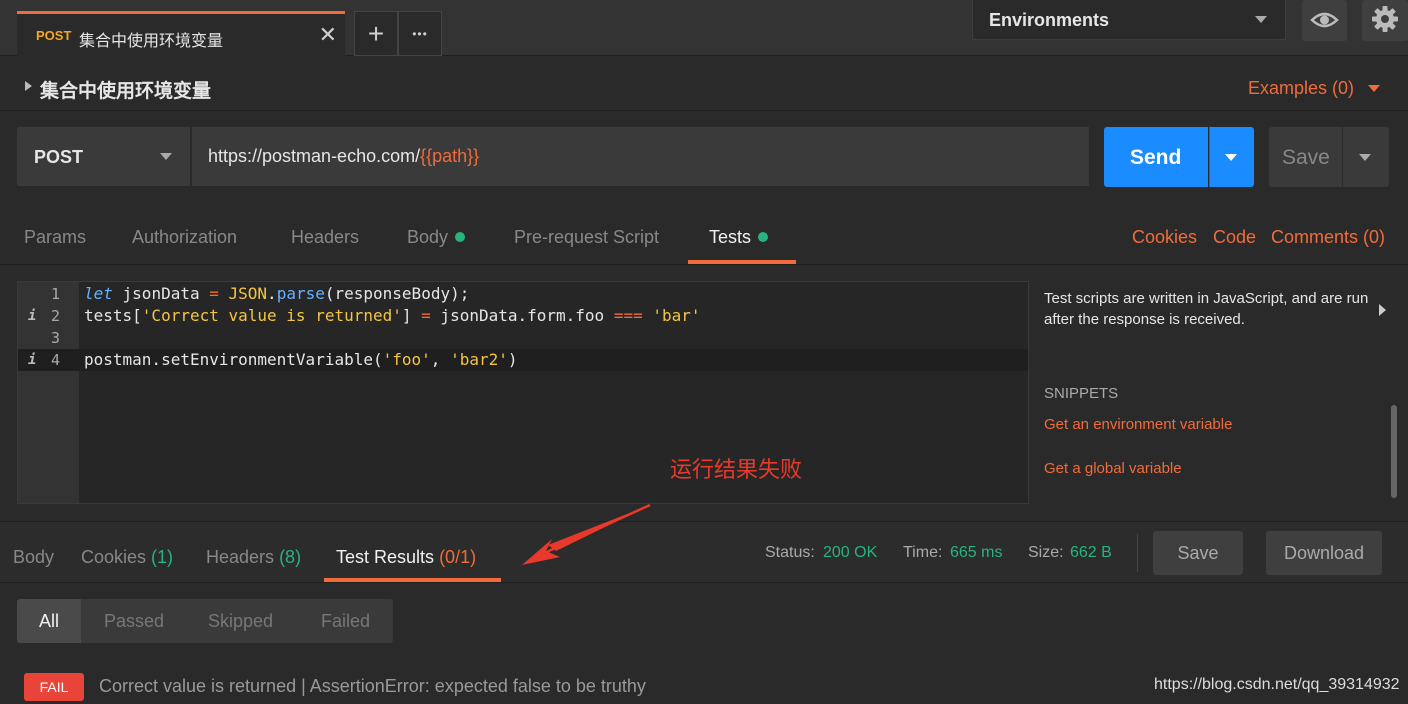  Describe the element at coordinates (1091, 552) in the screenshot. I see `size-value: 662 B` at that location.